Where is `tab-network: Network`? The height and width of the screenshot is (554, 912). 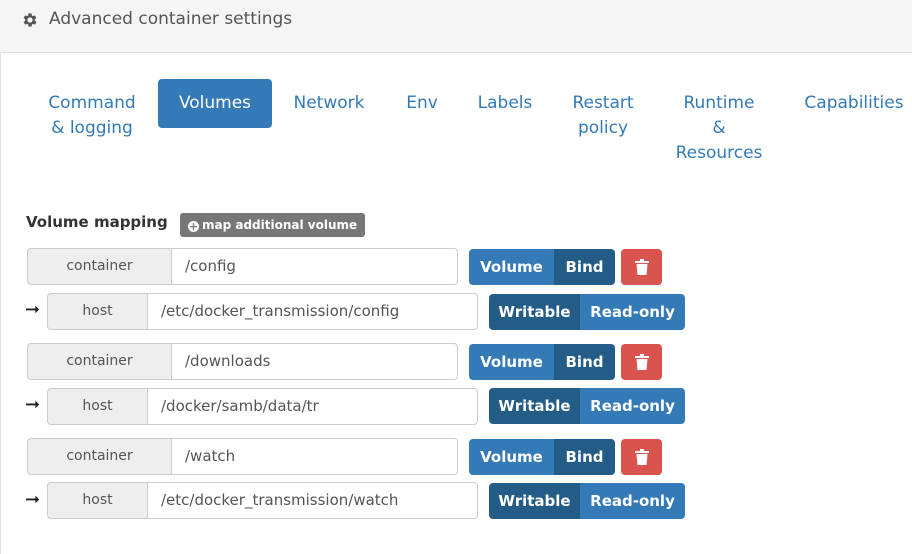 tab-network: Network is located at coordinates (329, 103).